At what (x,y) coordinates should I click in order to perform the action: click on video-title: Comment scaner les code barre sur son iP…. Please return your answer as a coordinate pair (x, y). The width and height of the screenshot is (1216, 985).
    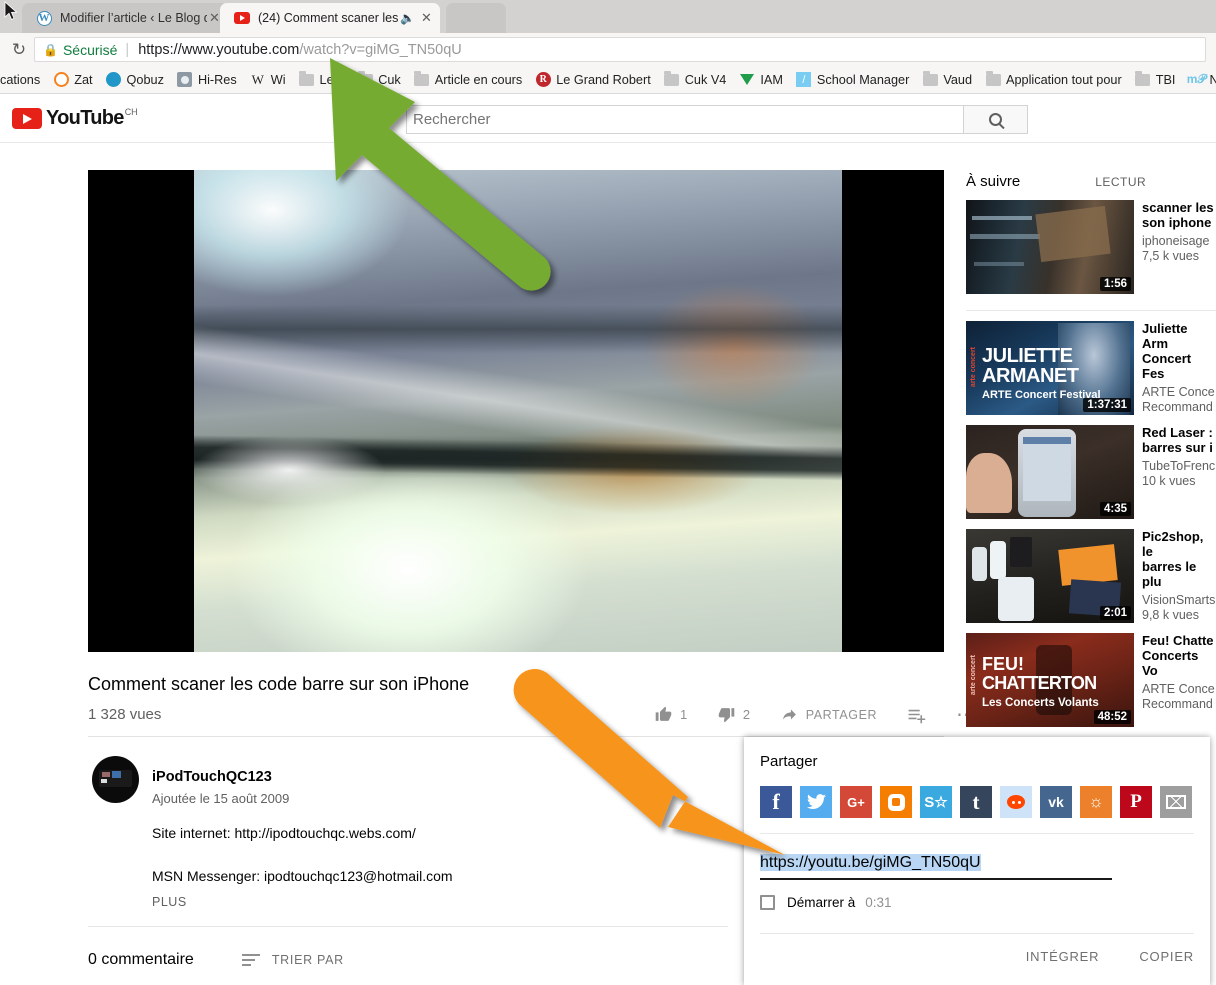
    Looking at the image, I should click on (279, 684).